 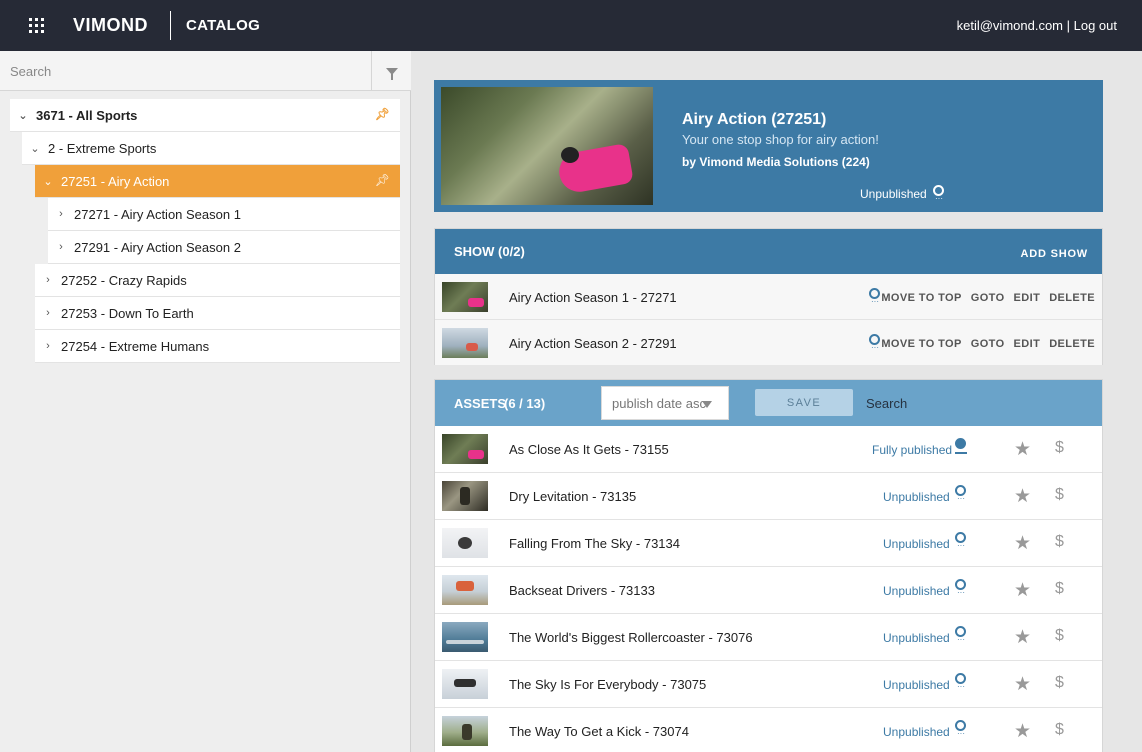 What do you see at coordinates (391, 71) in the screenshot?
I see `filter-button` at bounding box center [391, 71].